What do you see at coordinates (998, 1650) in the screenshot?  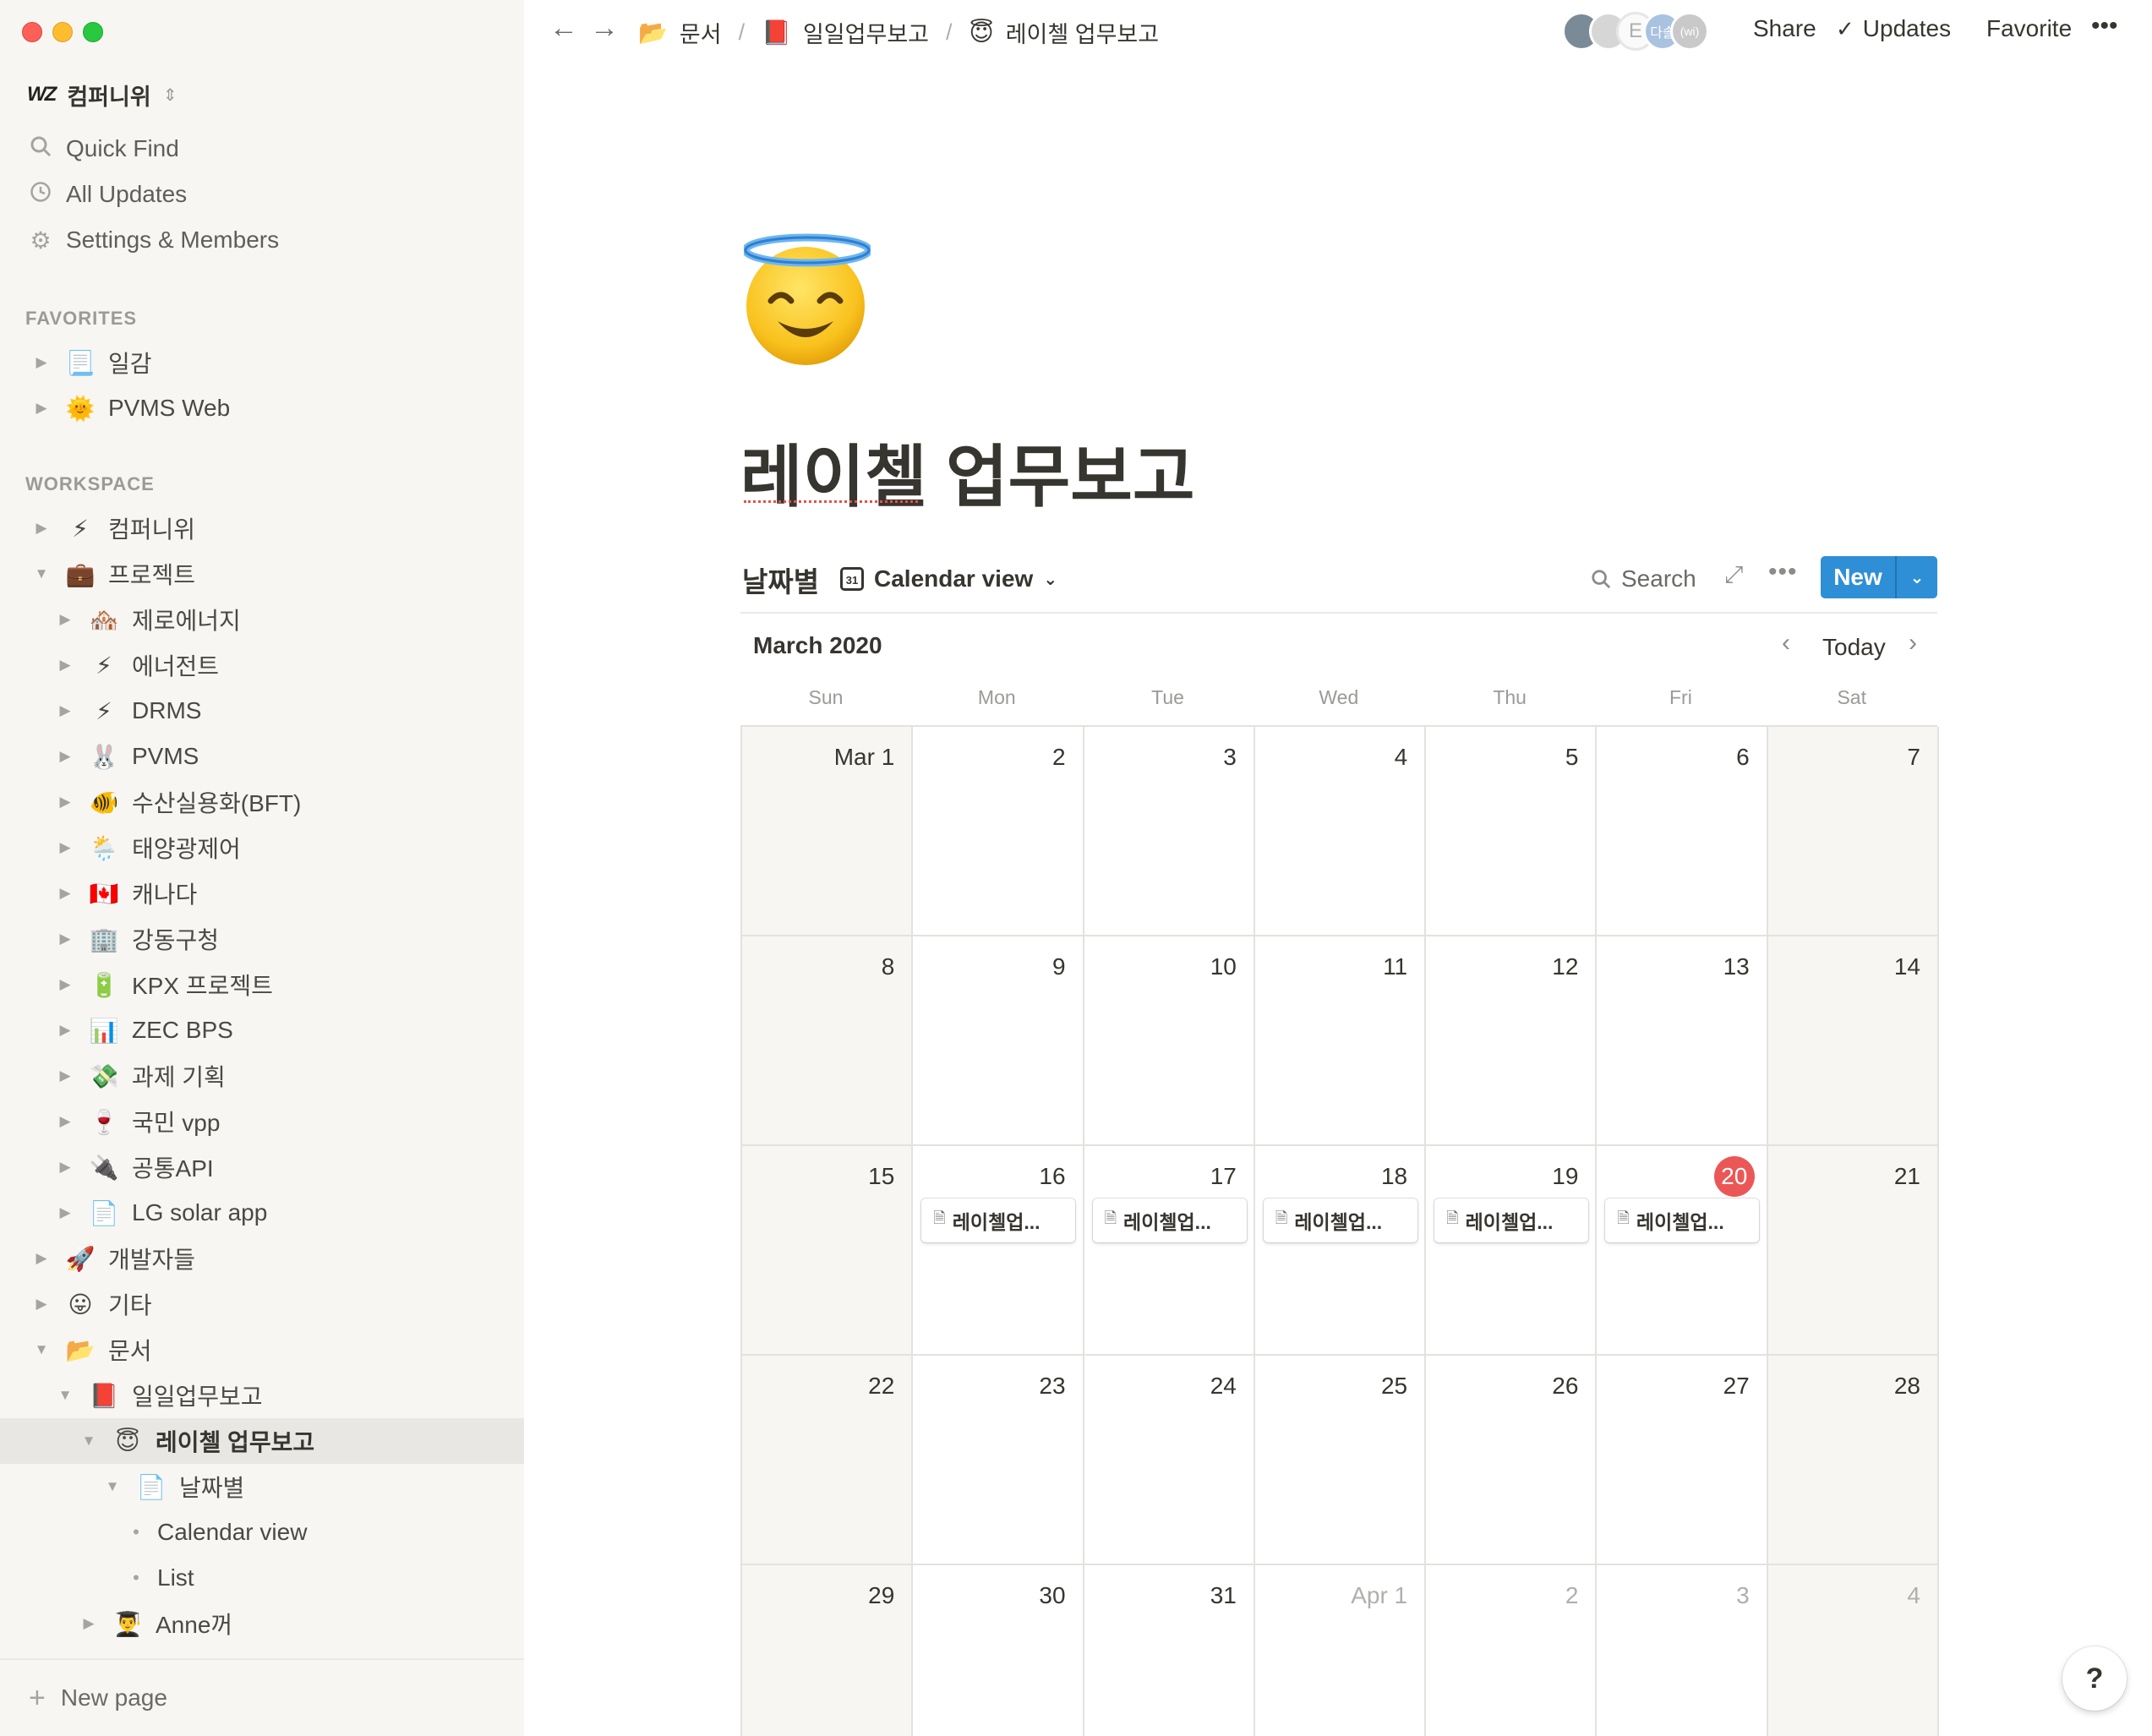 I see `calendar-day-cell: 30` at bounding box center [998, 1650].